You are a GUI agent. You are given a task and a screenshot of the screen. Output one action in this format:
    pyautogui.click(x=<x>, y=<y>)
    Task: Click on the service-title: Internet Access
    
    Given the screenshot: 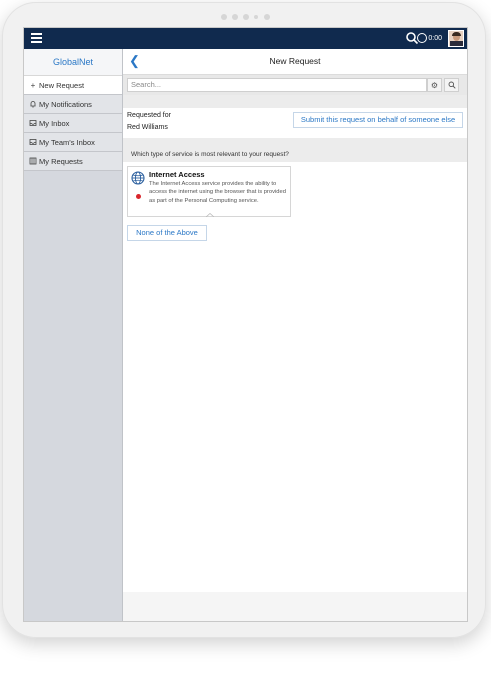 What is the action you would take?
    pyautogui.click(x=177, y=174)
    